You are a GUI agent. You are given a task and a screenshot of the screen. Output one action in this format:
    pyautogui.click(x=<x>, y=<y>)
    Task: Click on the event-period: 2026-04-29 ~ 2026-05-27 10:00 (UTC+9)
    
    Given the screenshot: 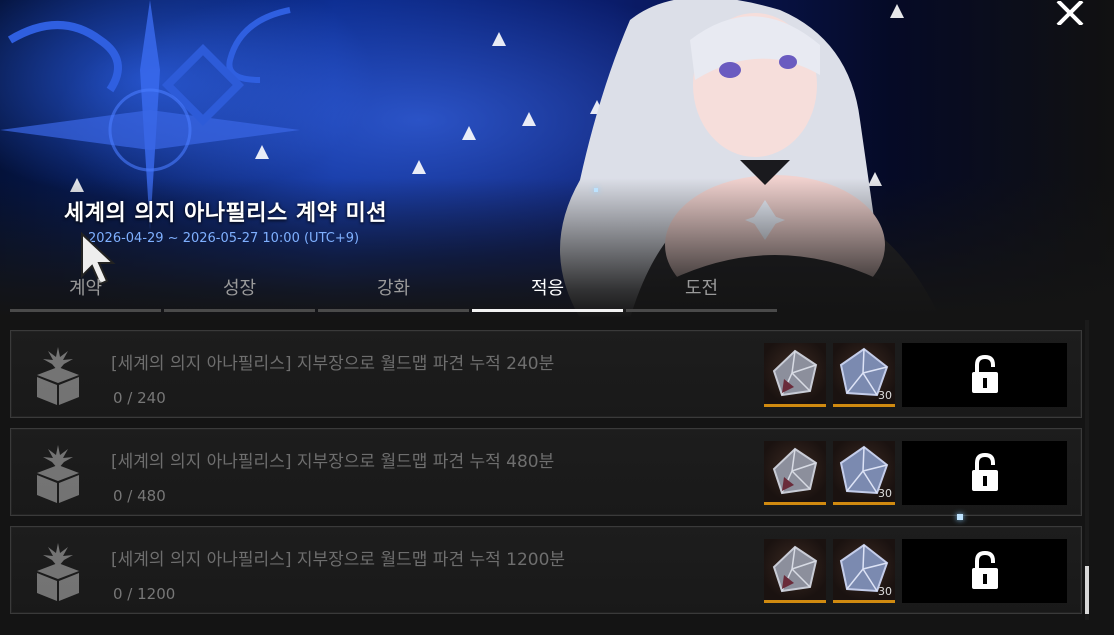 What is the action you would take?
    pyautogui.click(x=224, y=238)
    